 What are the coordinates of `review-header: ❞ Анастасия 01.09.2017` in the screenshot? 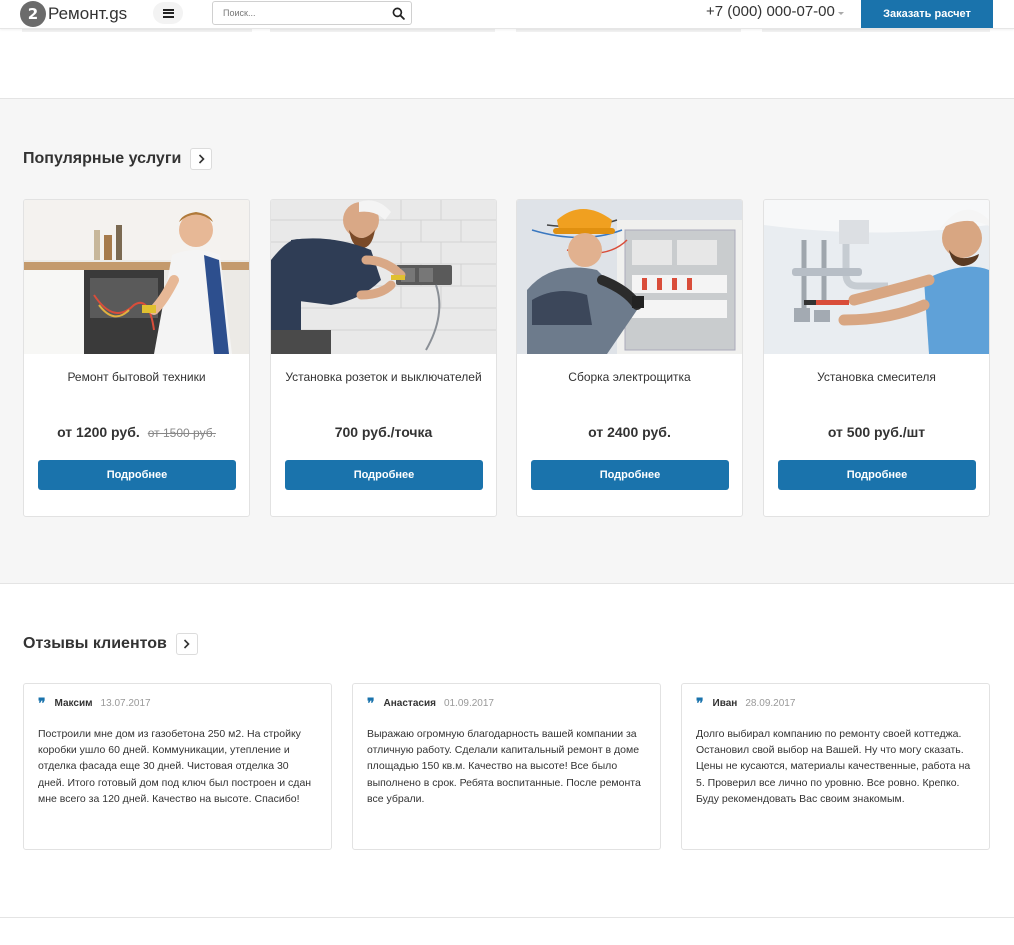 It's located at (430, 703).